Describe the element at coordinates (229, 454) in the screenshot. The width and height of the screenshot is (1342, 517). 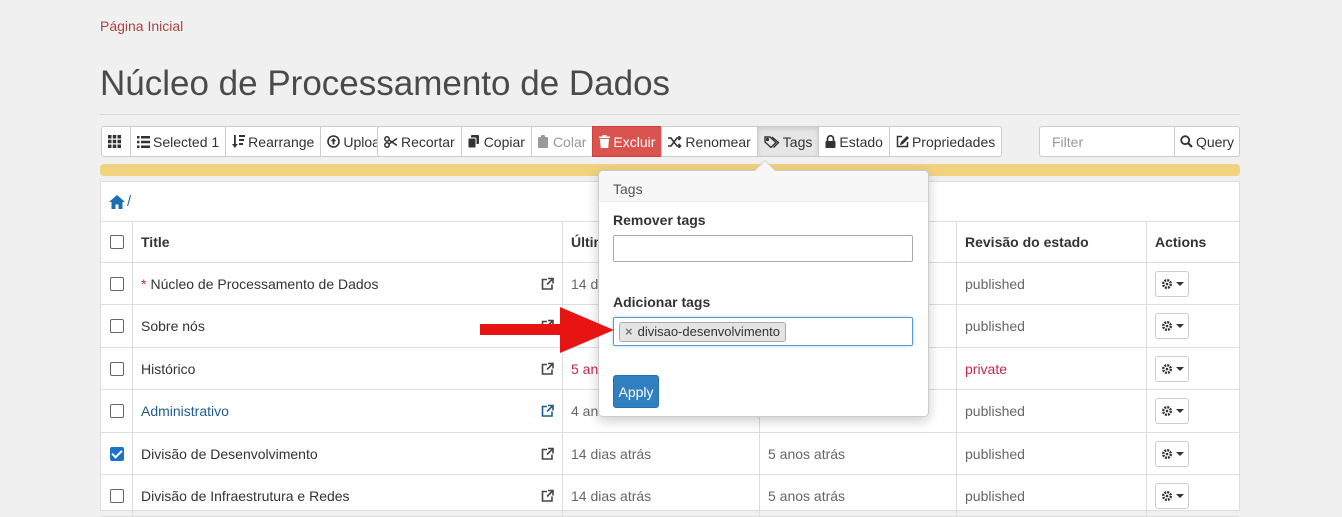
I see `row-title-link: Divisão de Desenvolvimento` at that location.